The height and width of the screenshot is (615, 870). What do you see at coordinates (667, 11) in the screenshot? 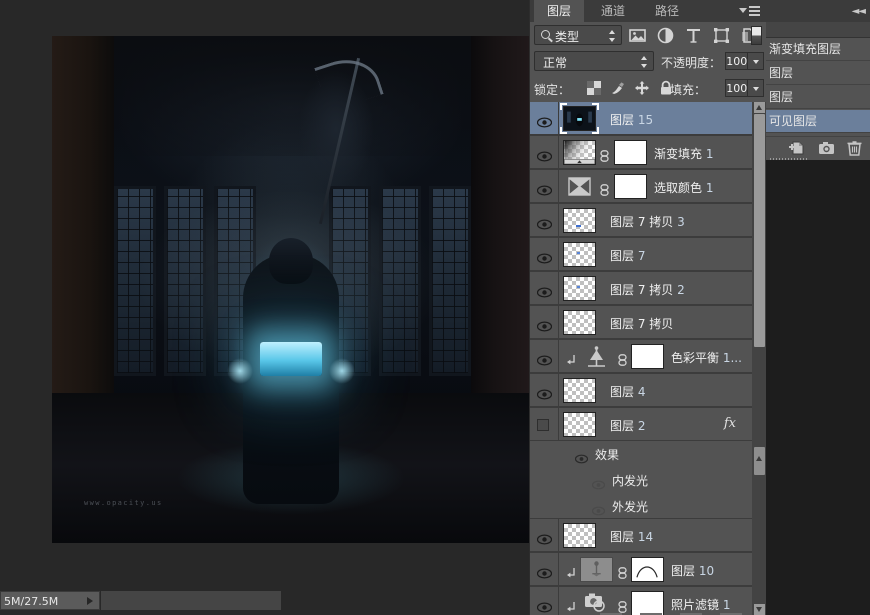
I see `tab-paths: 路径` at bounding box center [667, 11].